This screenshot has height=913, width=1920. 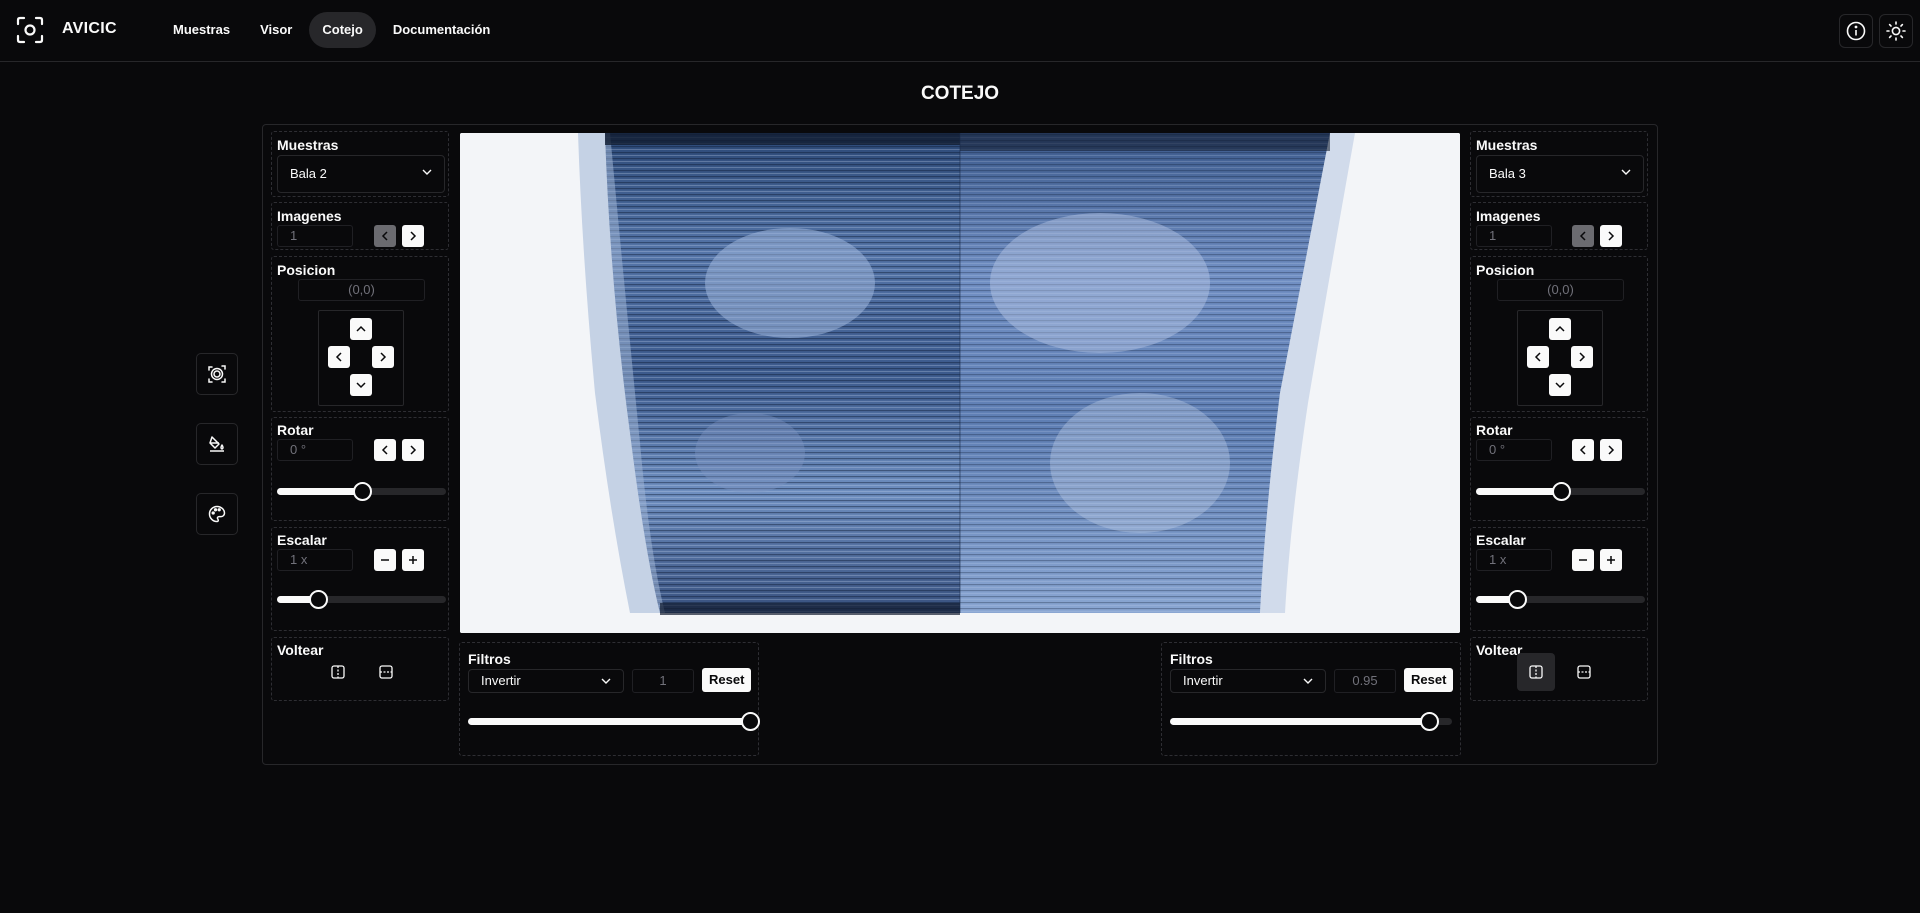 I want to click on left-flip-horizontal-button, so click(x=338, y=672).